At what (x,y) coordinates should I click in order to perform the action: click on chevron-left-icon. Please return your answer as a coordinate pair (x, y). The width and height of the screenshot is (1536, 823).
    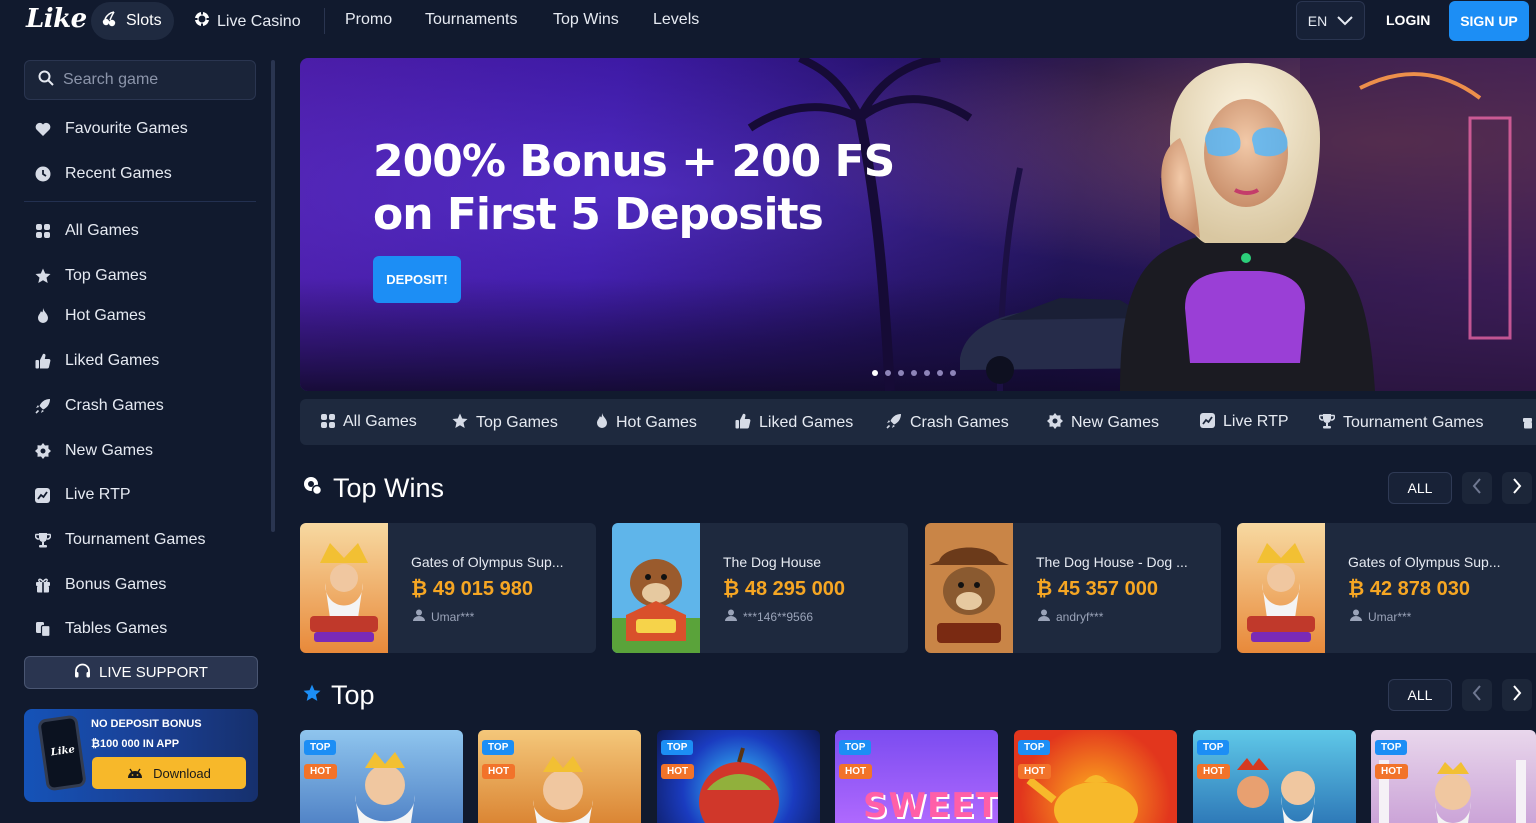
    Looking at the image, I should click on (1477, 488).